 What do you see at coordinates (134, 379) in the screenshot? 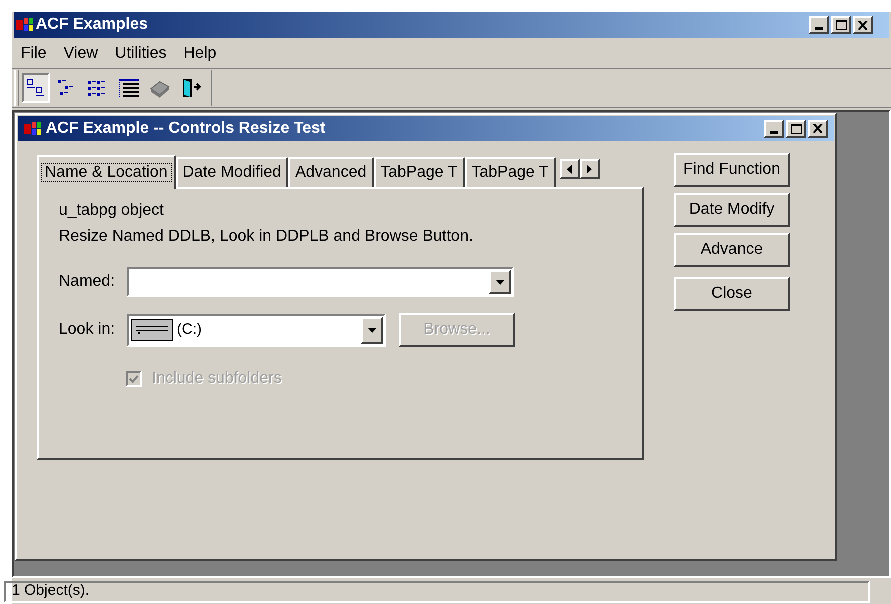
I see `checkmark-icon` at bounding box center [134, 379].